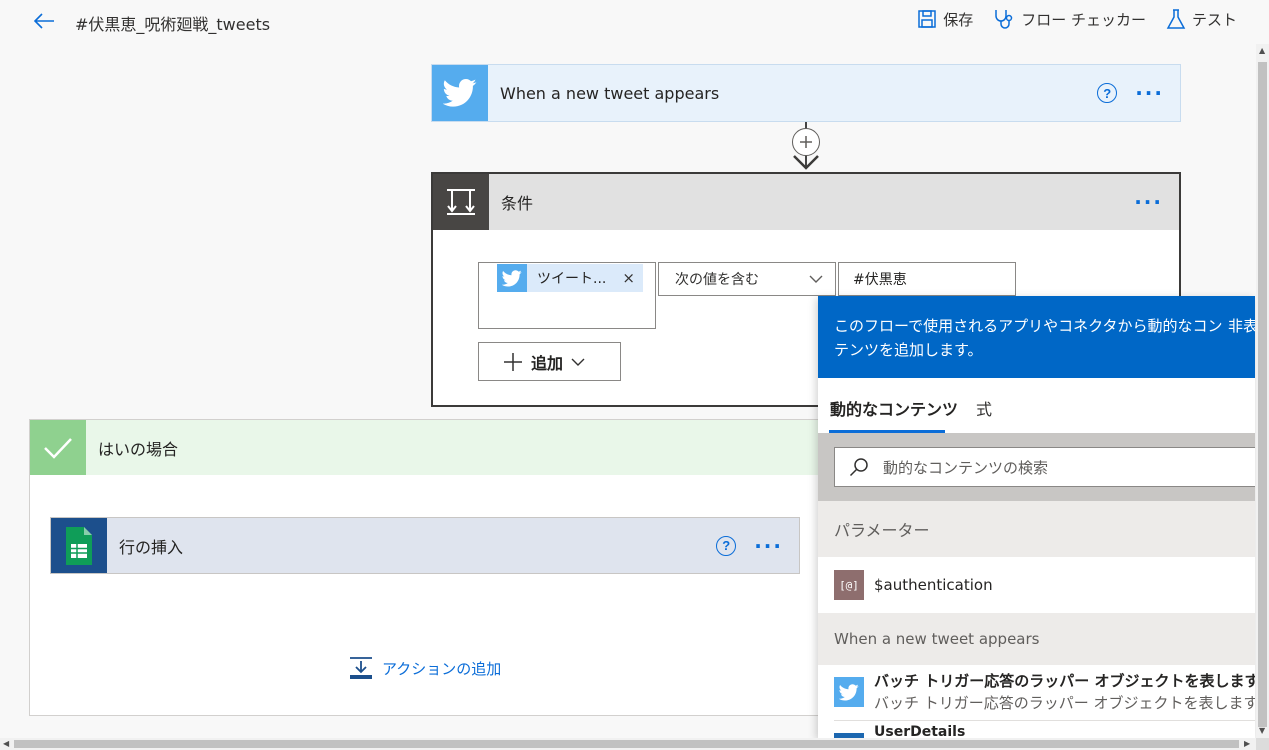 The width and height of the screenshot is (1269, 750). I want to click on panel-tabs: 動的なコンテンツ 式, so click(1036, 406).